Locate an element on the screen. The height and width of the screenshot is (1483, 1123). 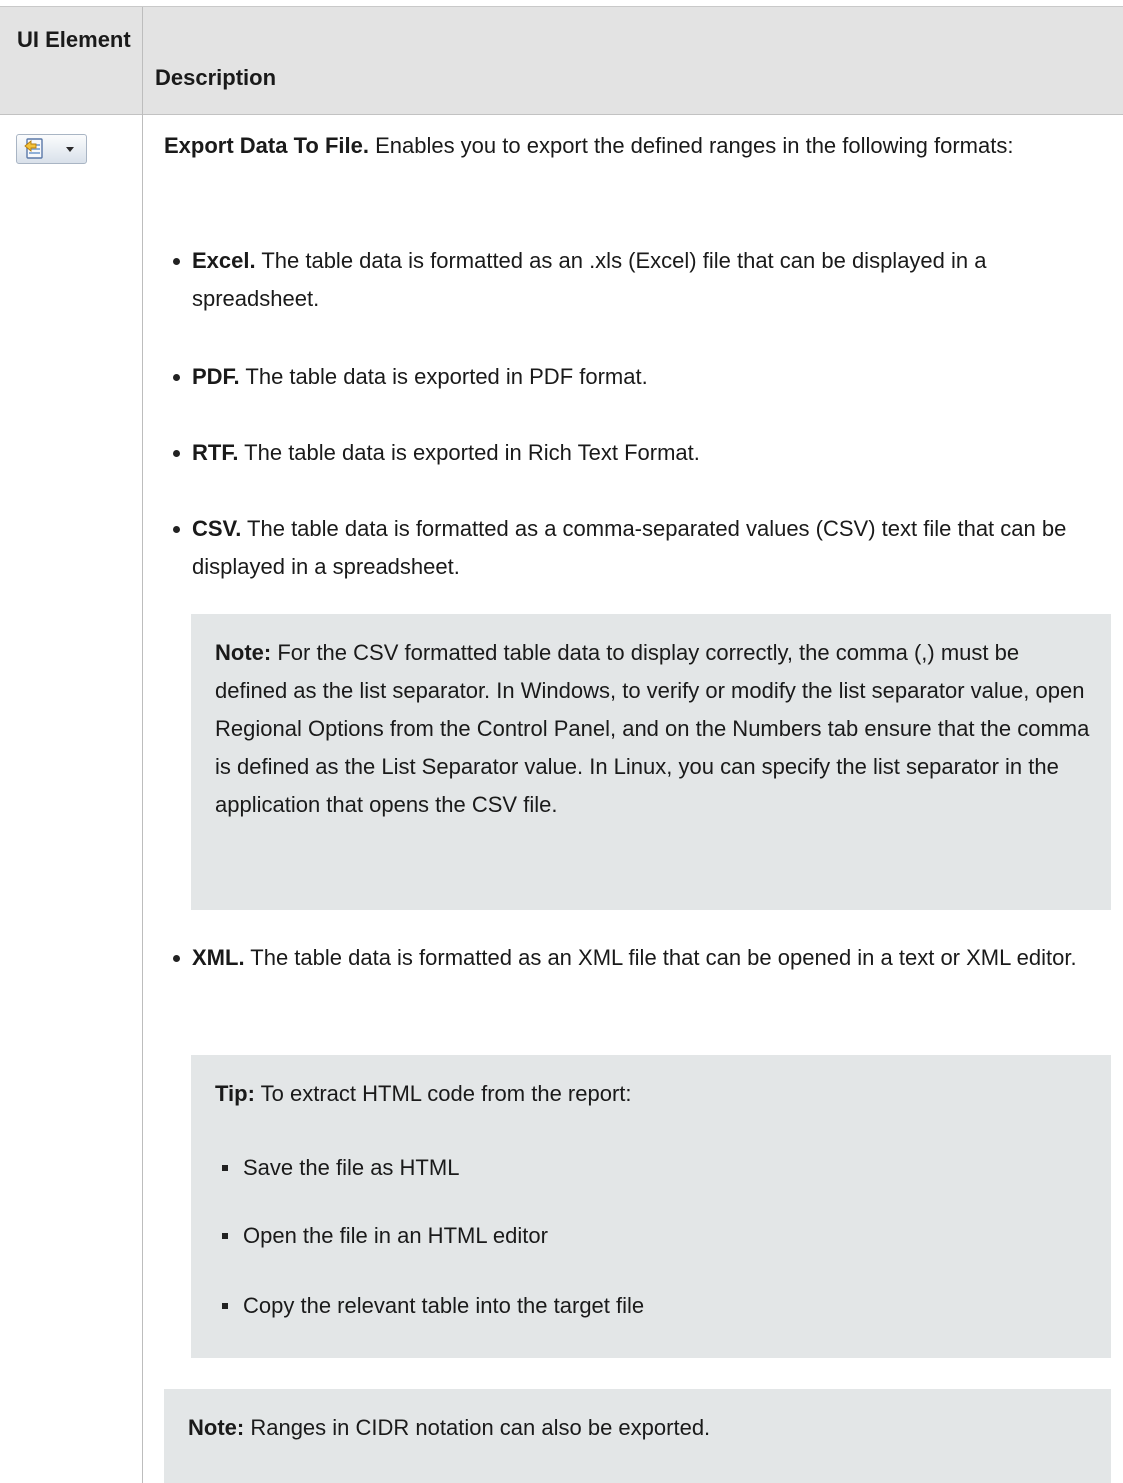
header-description: Description is located at coordinates (216, 77).